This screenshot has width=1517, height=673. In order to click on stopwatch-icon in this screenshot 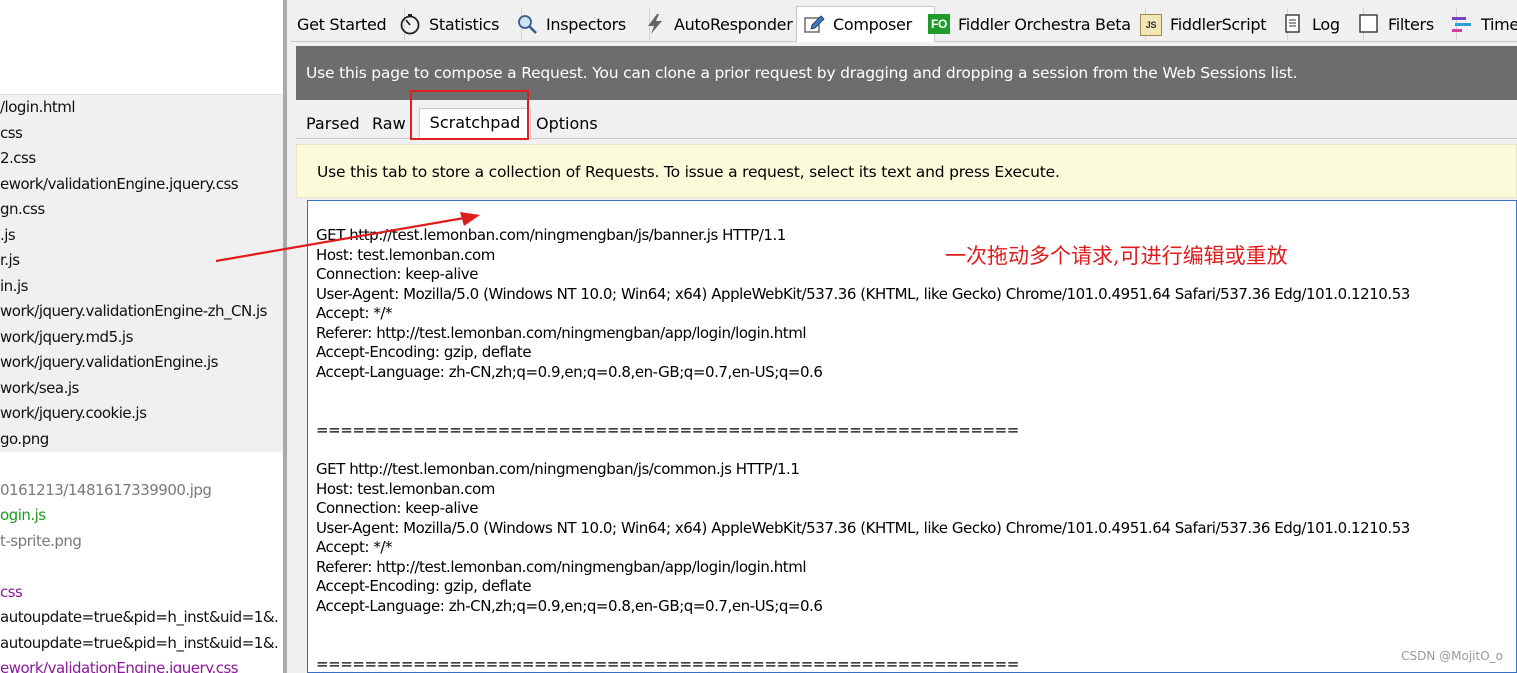, I will do `click(410, 24)`.